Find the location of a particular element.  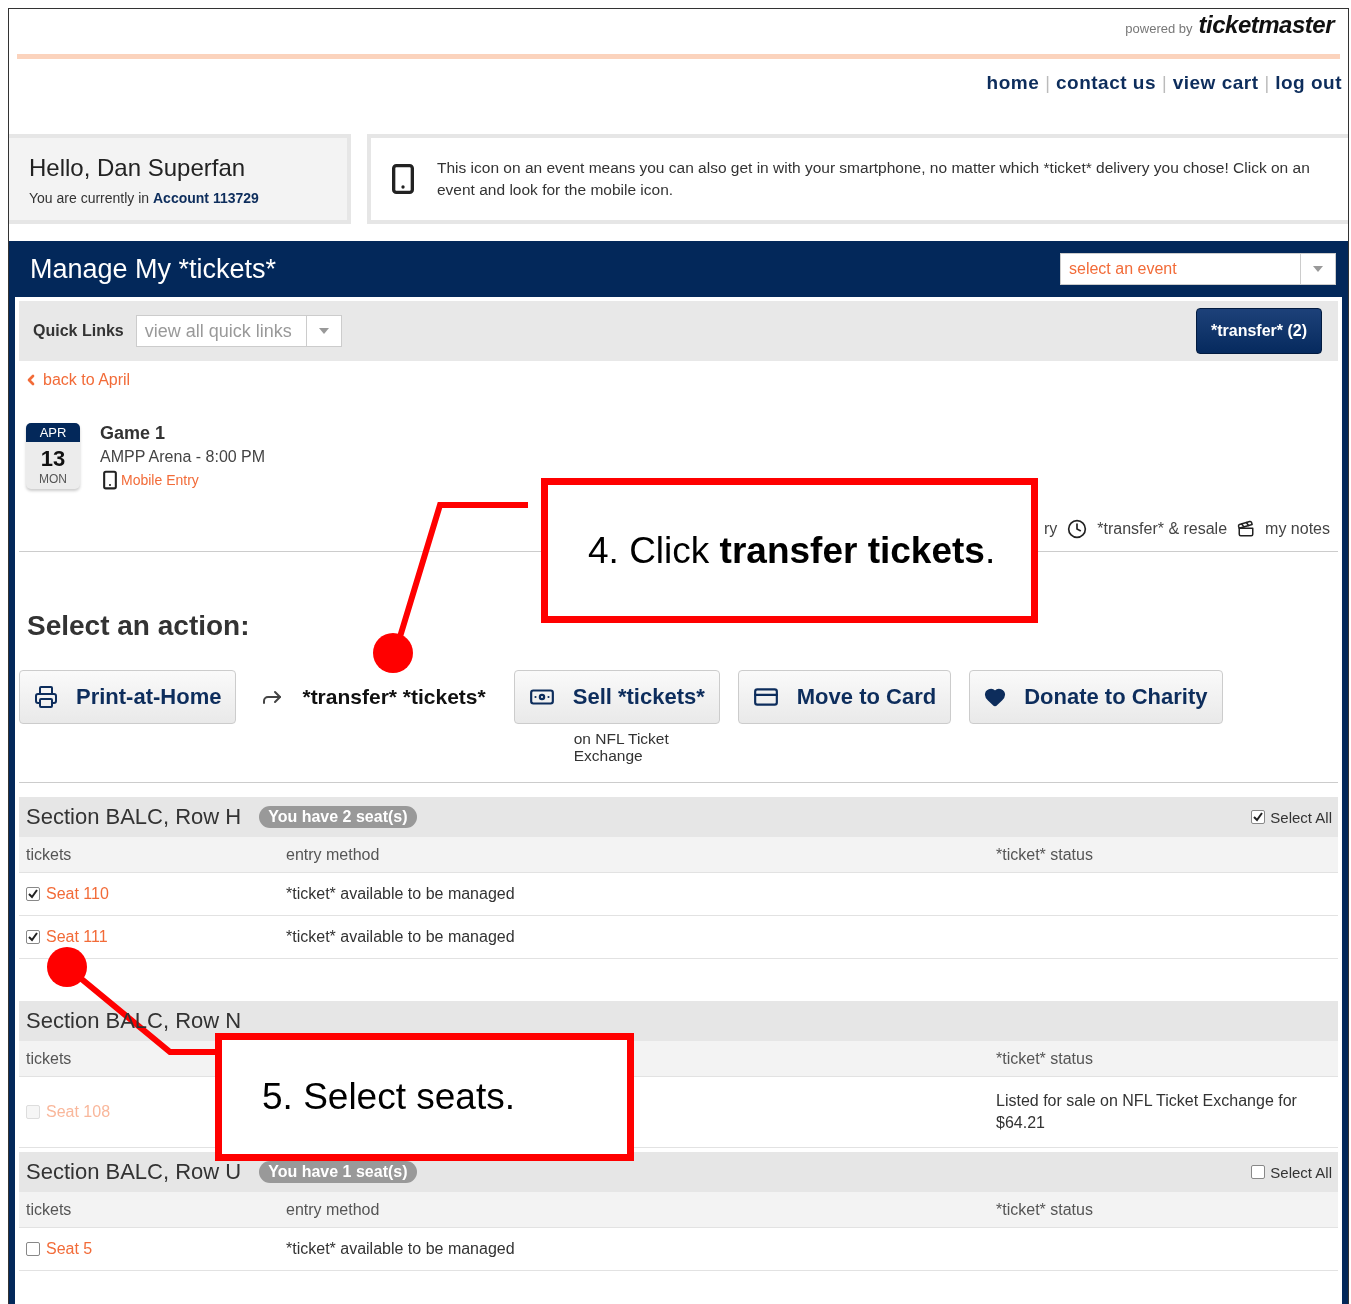

powered-by-text: powered by is located at coordinates (1159, 28).